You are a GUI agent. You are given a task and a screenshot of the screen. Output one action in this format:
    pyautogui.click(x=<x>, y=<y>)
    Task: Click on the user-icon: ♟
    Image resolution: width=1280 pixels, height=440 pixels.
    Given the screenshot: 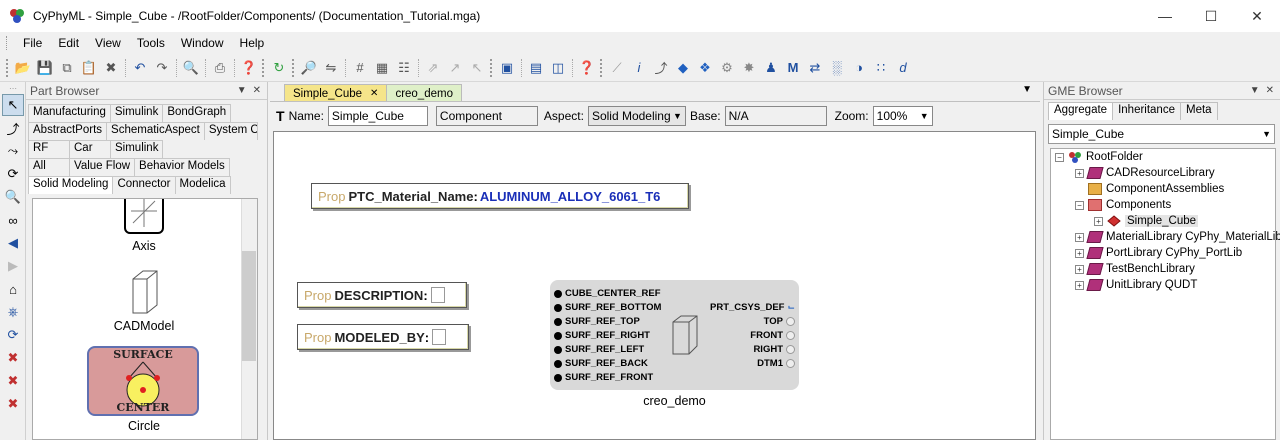 What is the action you would take?
    pyautogui.click(x=771, y=68)
    